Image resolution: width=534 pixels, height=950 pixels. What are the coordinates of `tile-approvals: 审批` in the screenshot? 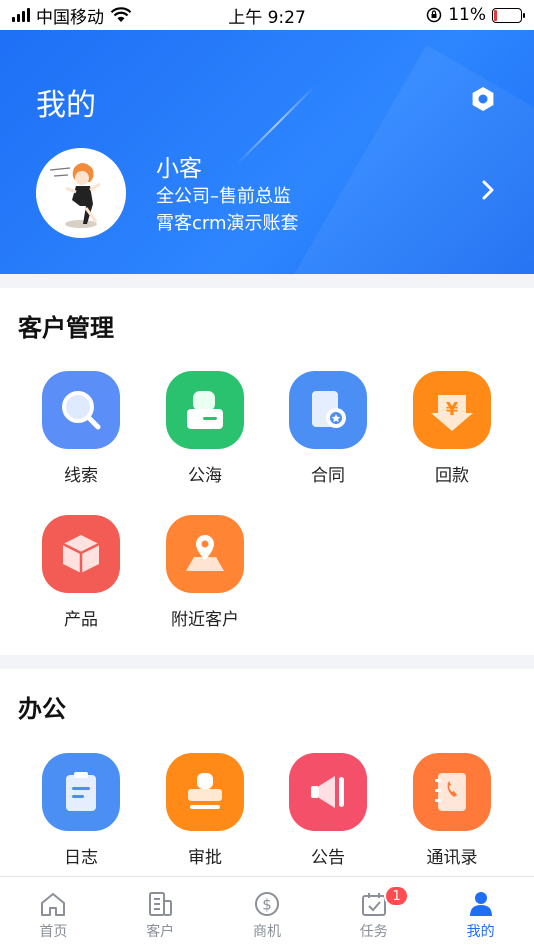 It's located at (205, 810).